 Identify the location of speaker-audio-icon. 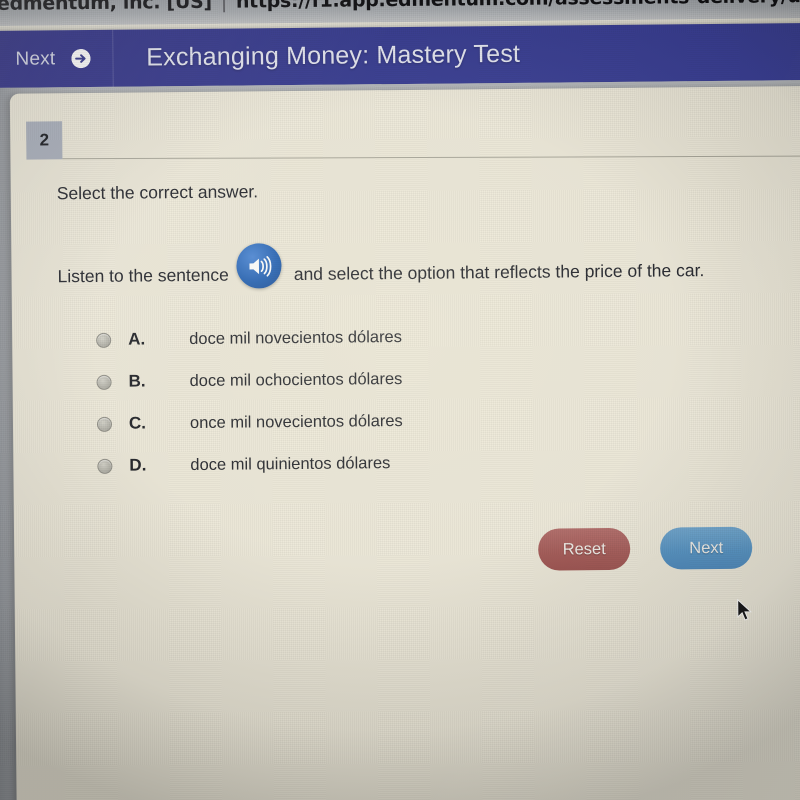
(259, 266).